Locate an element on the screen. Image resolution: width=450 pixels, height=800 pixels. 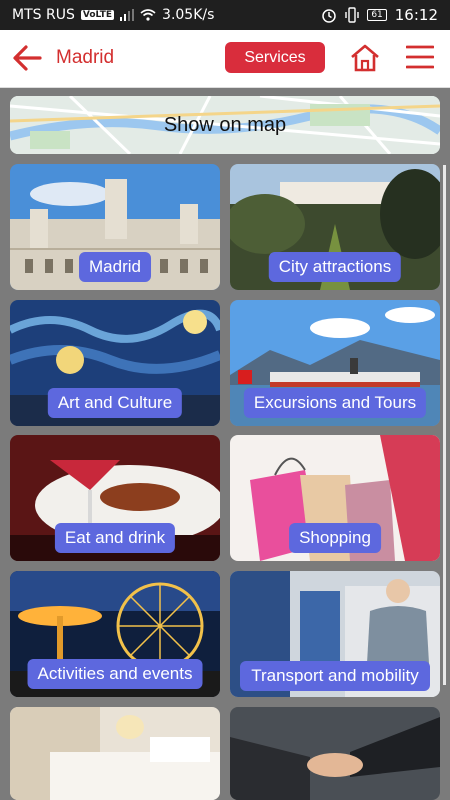
tile-activities-events: Activities and events is located at coordinates (115, 634).